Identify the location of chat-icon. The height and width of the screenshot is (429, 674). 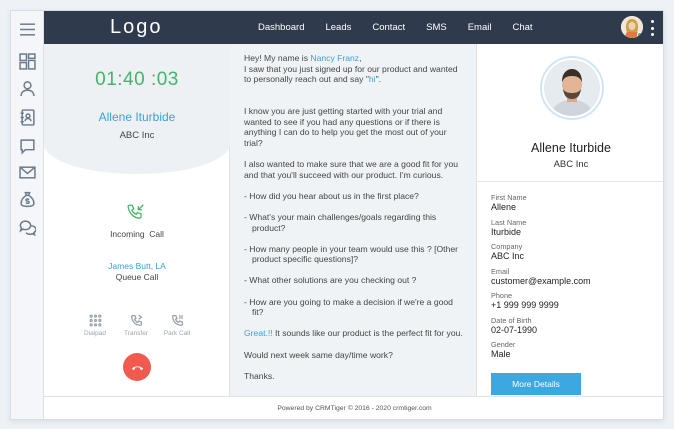
(27, 146).